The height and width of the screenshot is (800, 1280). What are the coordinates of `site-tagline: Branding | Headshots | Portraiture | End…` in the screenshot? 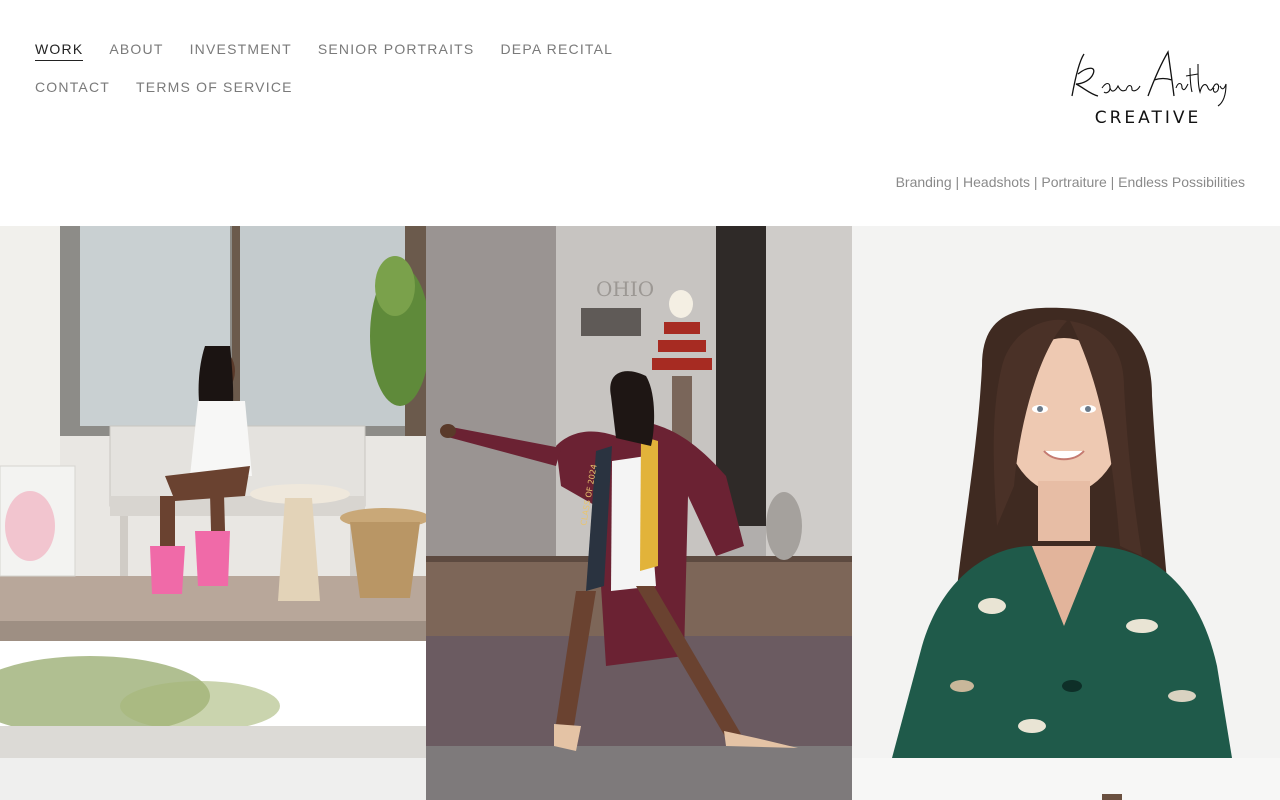 It's located at (1070, 182).